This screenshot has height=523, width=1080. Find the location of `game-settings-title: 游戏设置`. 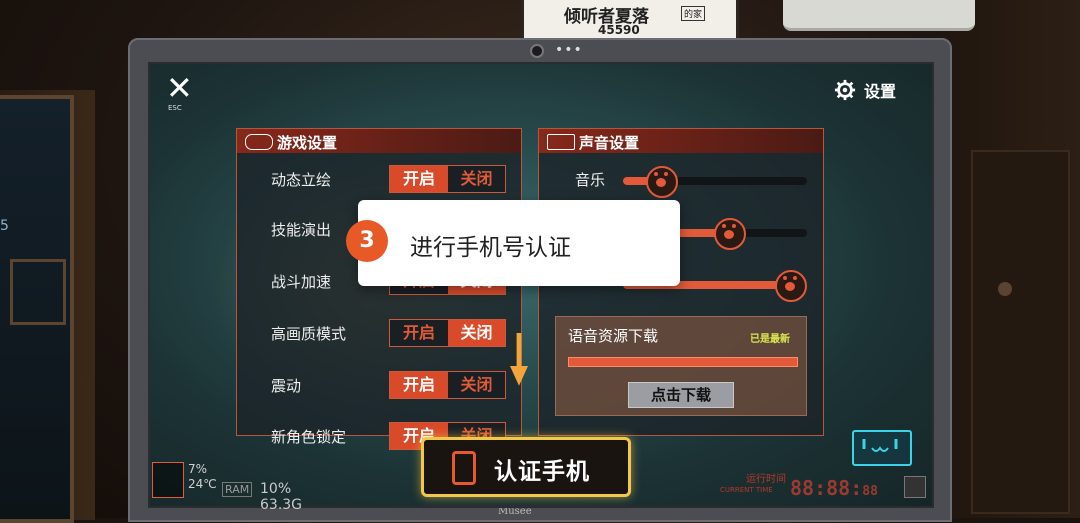

game-settings-title: 游戏设置 is located at coordinates (307, 143).